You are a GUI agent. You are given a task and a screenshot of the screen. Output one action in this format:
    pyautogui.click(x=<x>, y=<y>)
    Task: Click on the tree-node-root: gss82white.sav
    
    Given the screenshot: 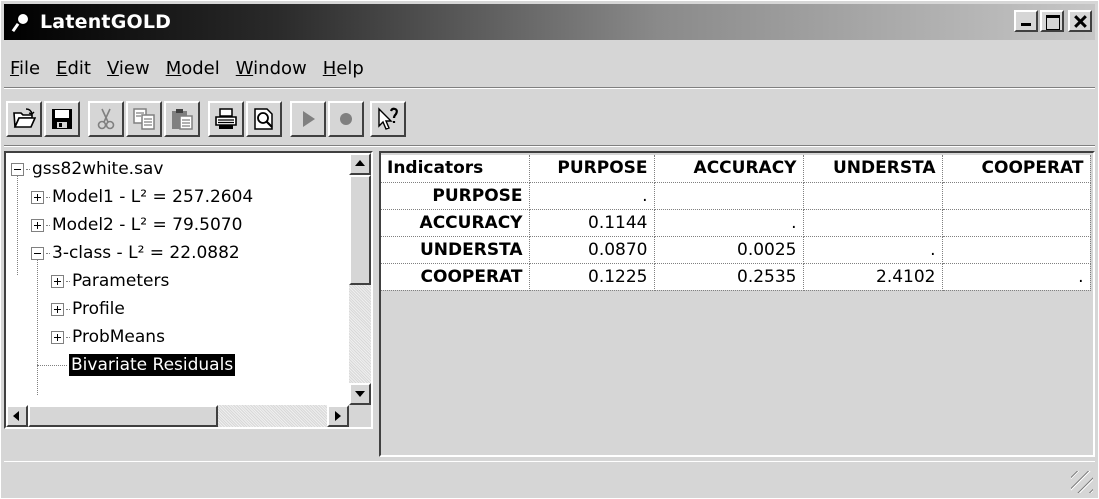 What is the action you would take?
    pyautogui.click(x=87, y=169)
    